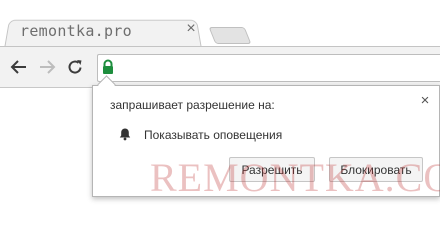  I want to click on new-tab-icon, so click(230, 35).